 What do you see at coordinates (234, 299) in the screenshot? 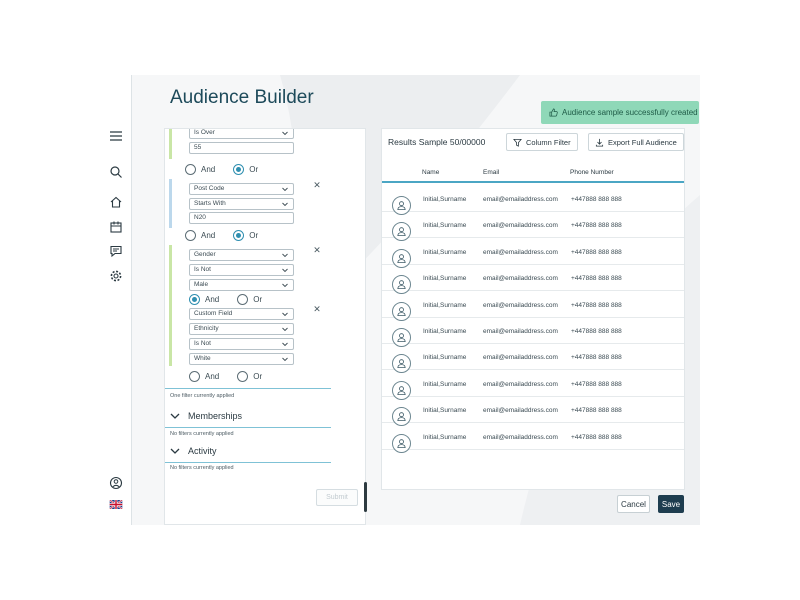
I see `conjunction-3: And Or` at bounding box center [234, 299].